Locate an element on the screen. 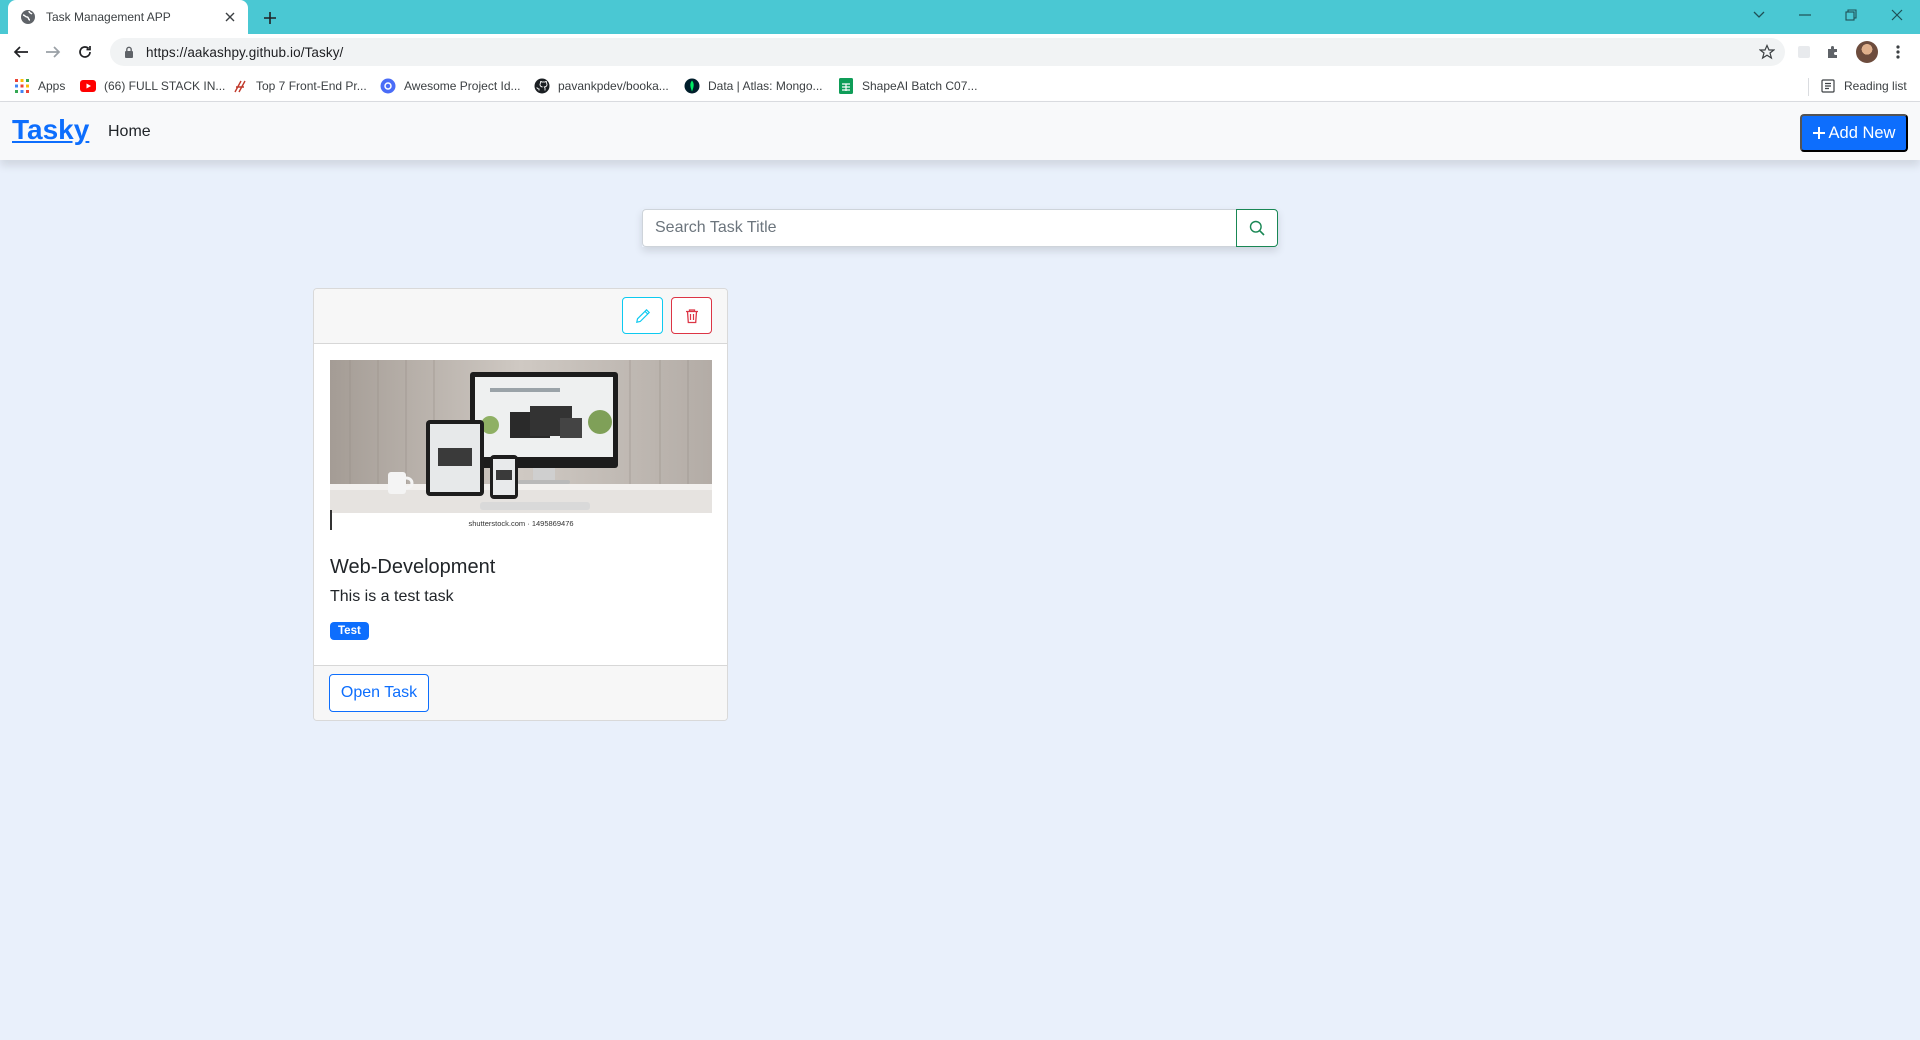 This screenshot has width=1920, height=1040. browser-menu-icon is located at coordinates (1898, 52).